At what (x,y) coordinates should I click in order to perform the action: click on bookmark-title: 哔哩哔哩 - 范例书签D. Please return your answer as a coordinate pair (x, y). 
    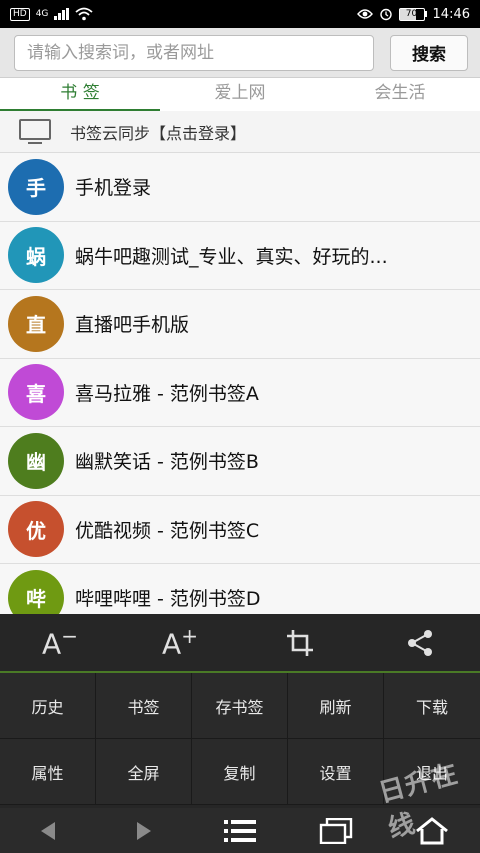
    Looking at the image, I should click on (168, 599).